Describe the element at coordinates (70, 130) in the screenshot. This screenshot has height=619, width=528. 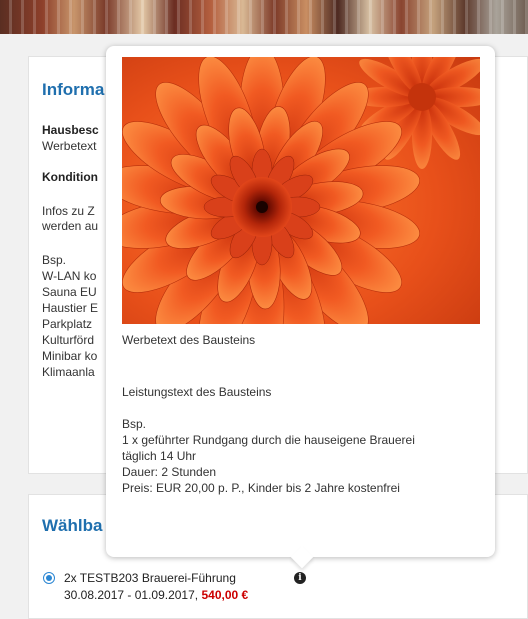
I see `info-line: Hausbesc` at that location.